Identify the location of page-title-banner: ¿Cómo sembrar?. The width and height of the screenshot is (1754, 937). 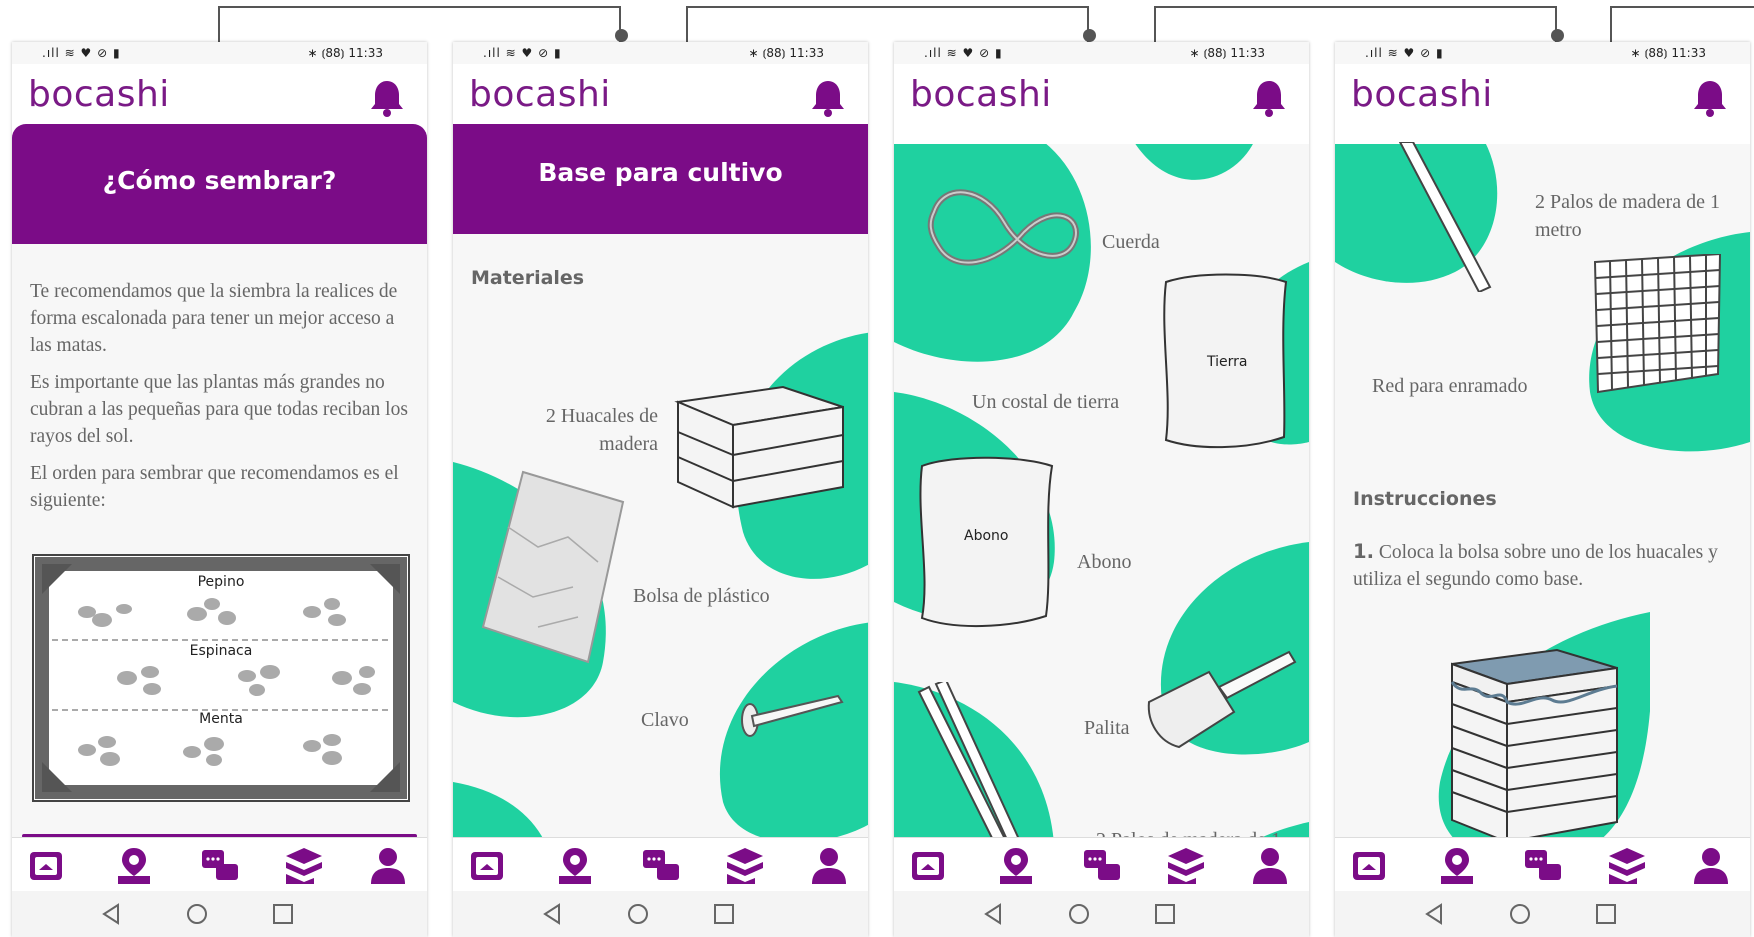
(219, 184).